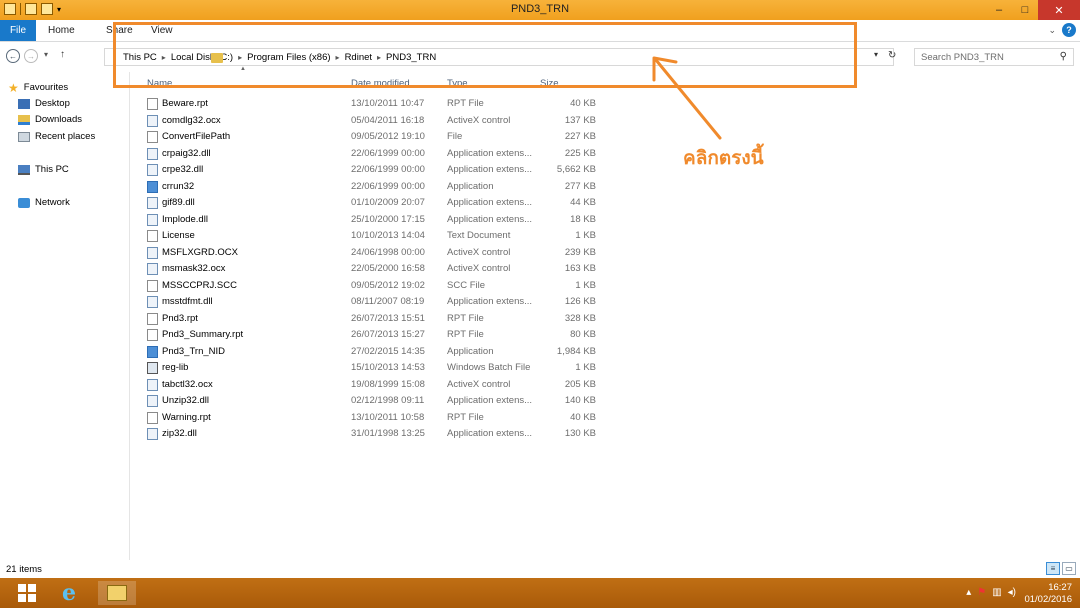 Image resolution: width=1080 pixels, height=608 pixels. I want to click on minimize-button: –, so click(999, 10).